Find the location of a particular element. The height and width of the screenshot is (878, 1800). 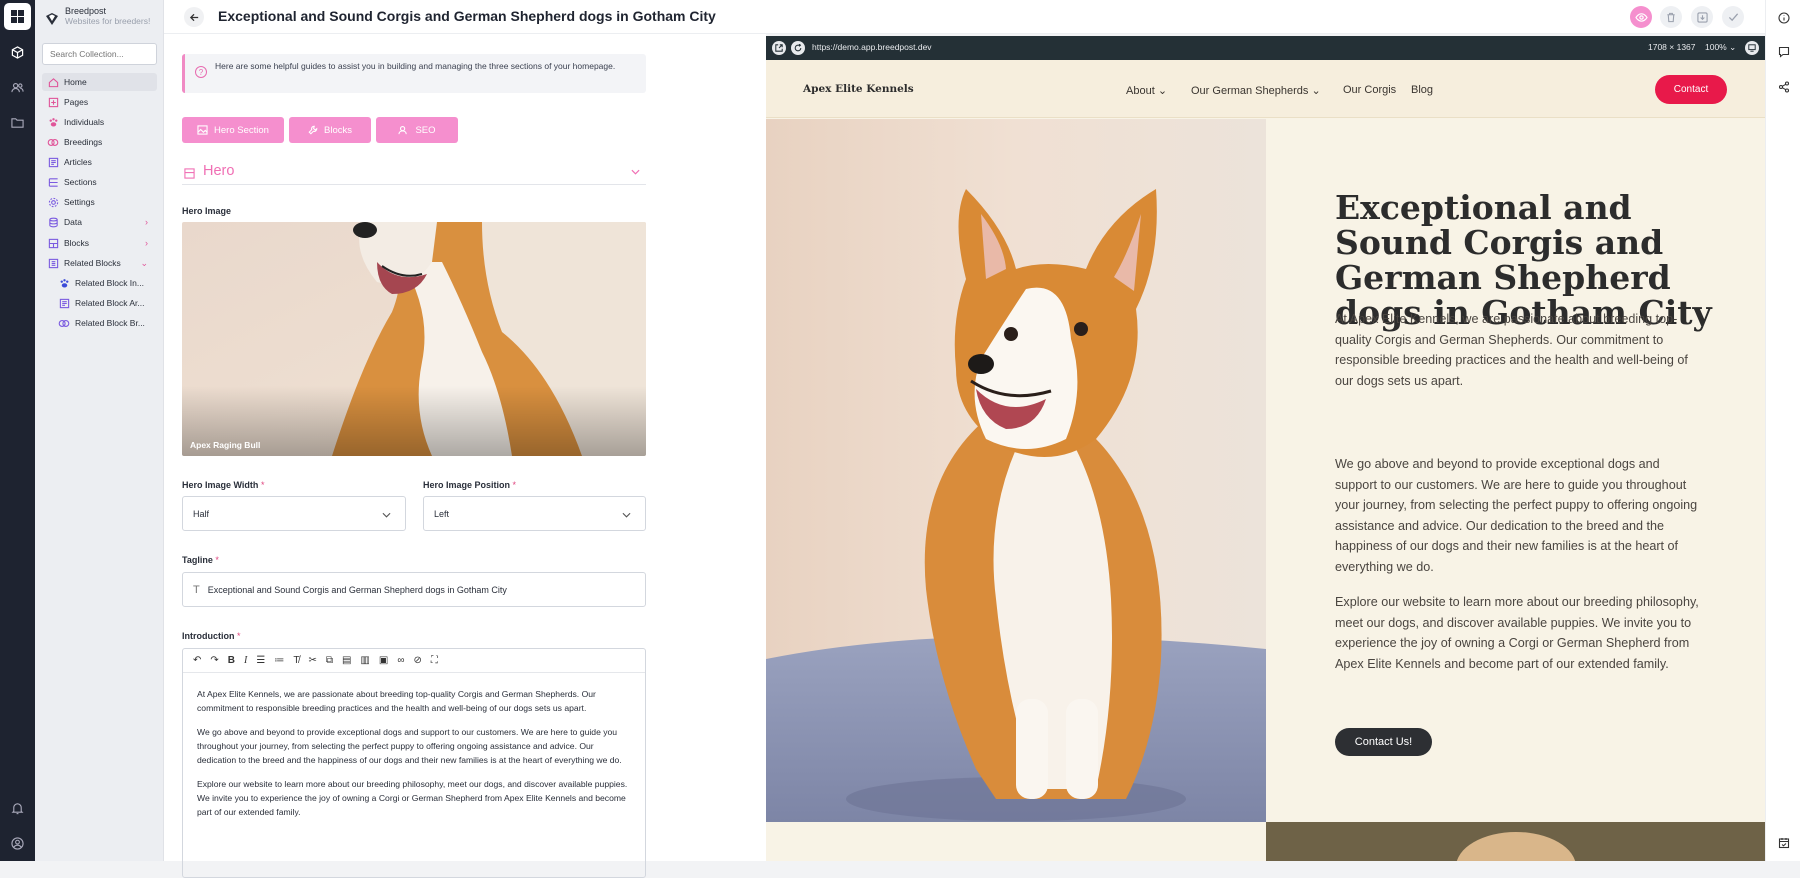

download-box-icon is located at coordinates (1702, 17).